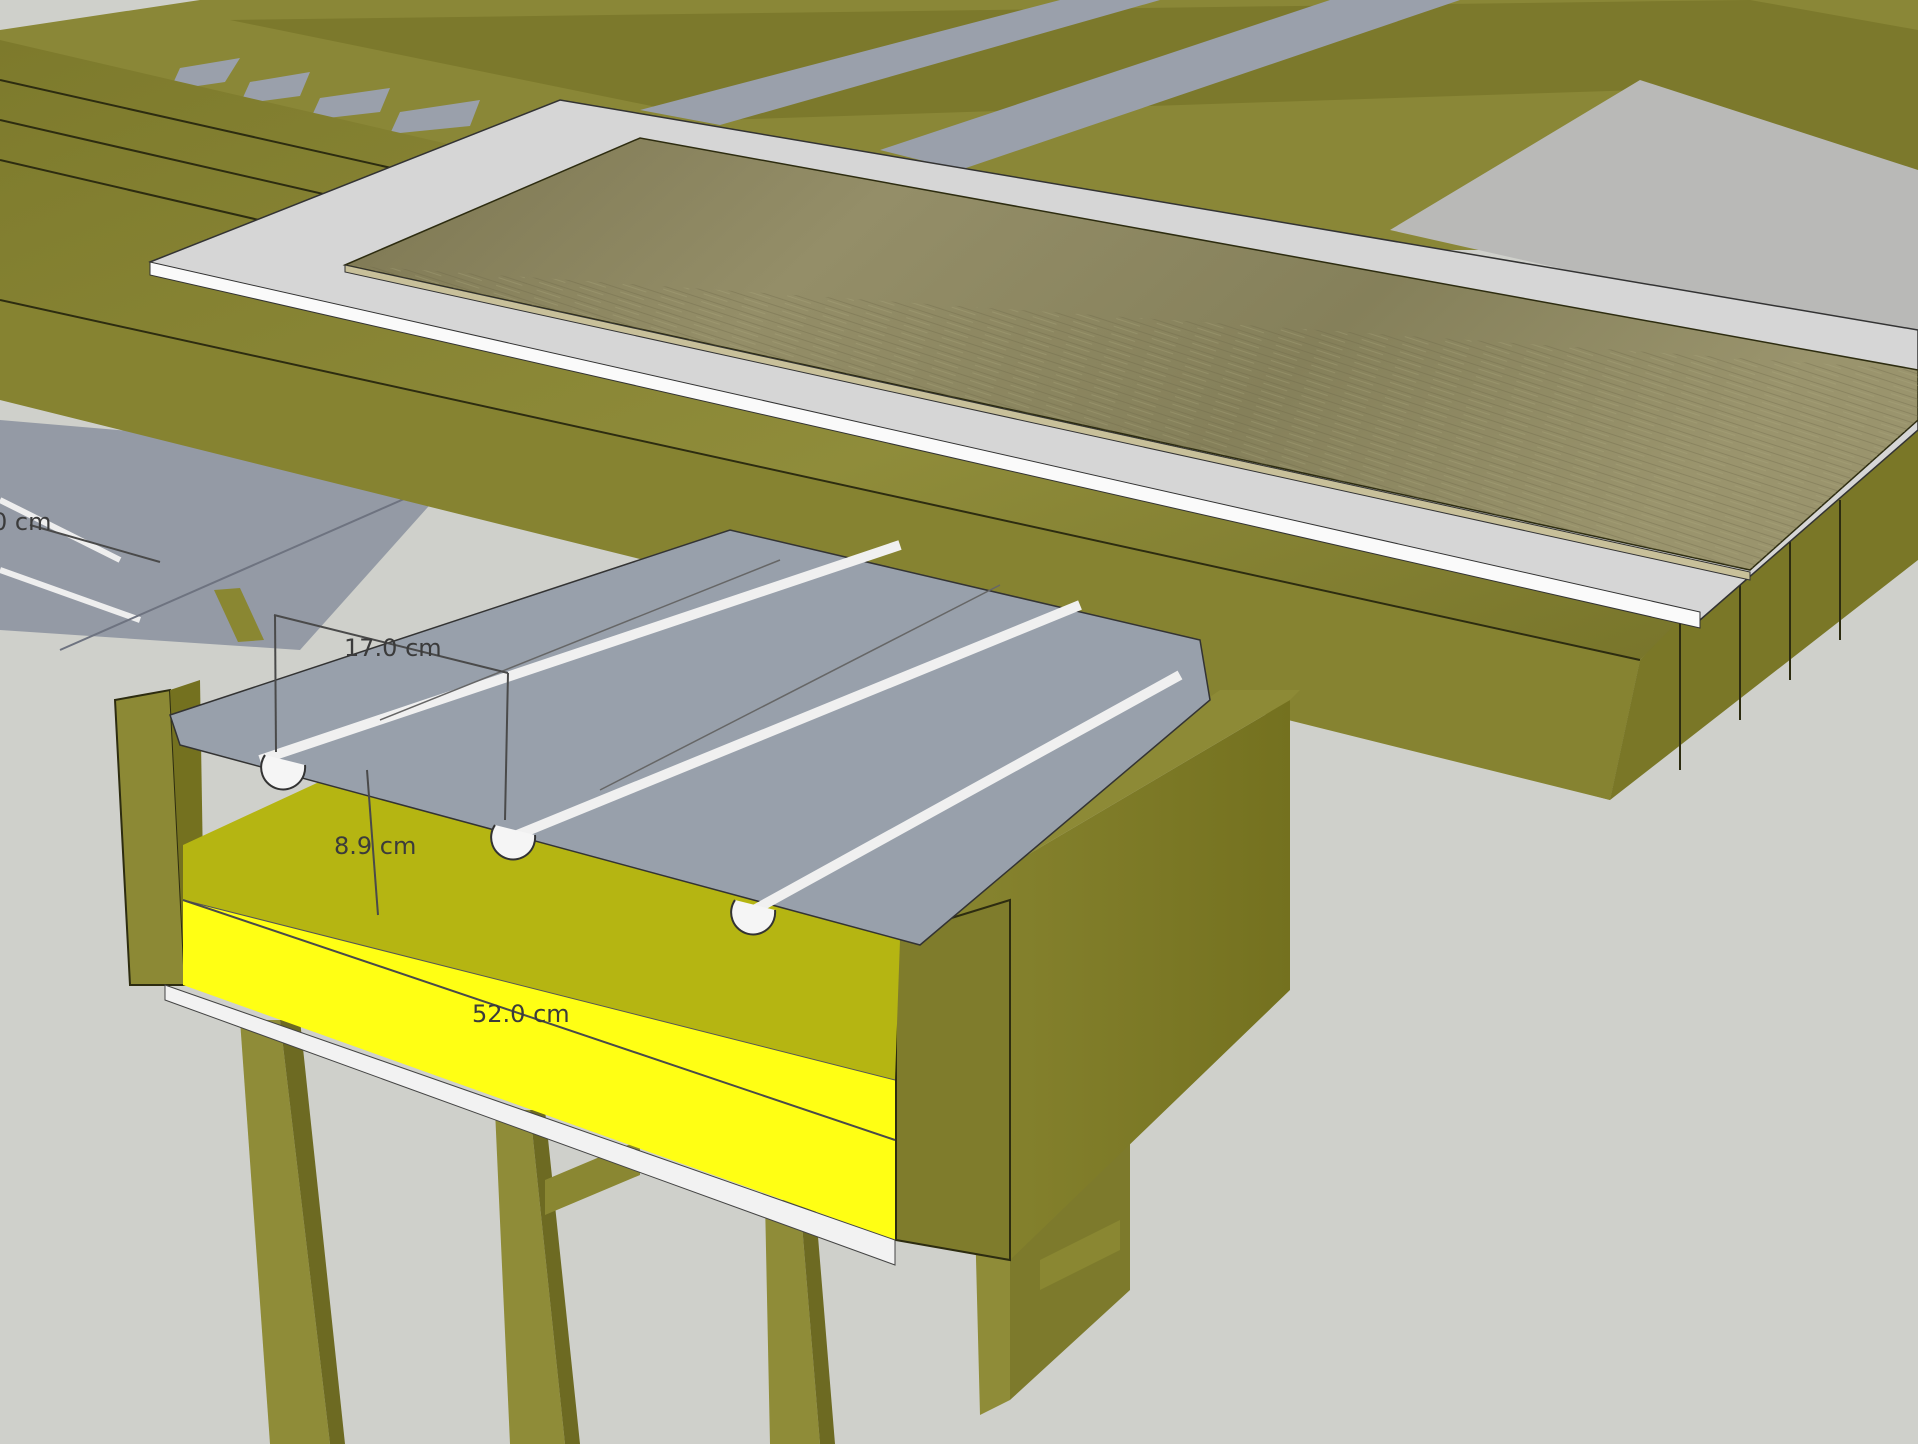 This screenshot has height=1444, width=1918. What do you see at coordinates (25, 522) in the screenshot?
I see `dimension-partial-label: 0 cm` at bounding box center [25, 522].